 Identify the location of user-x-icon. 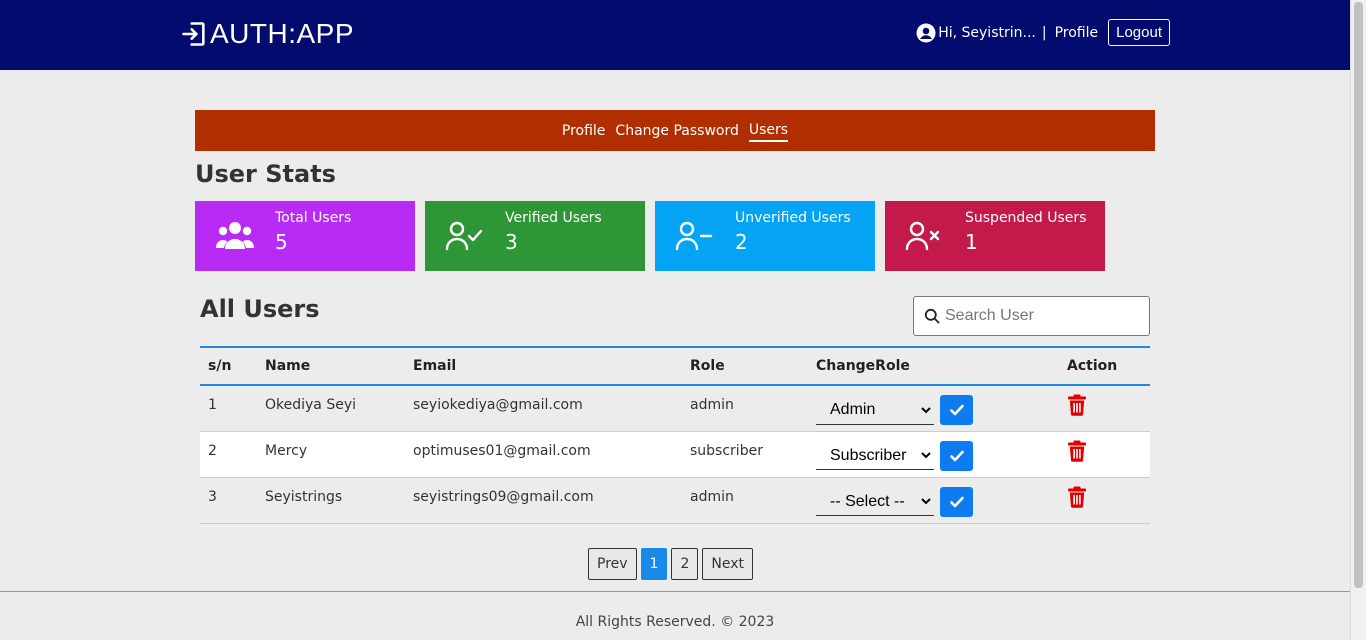
(922, 236).